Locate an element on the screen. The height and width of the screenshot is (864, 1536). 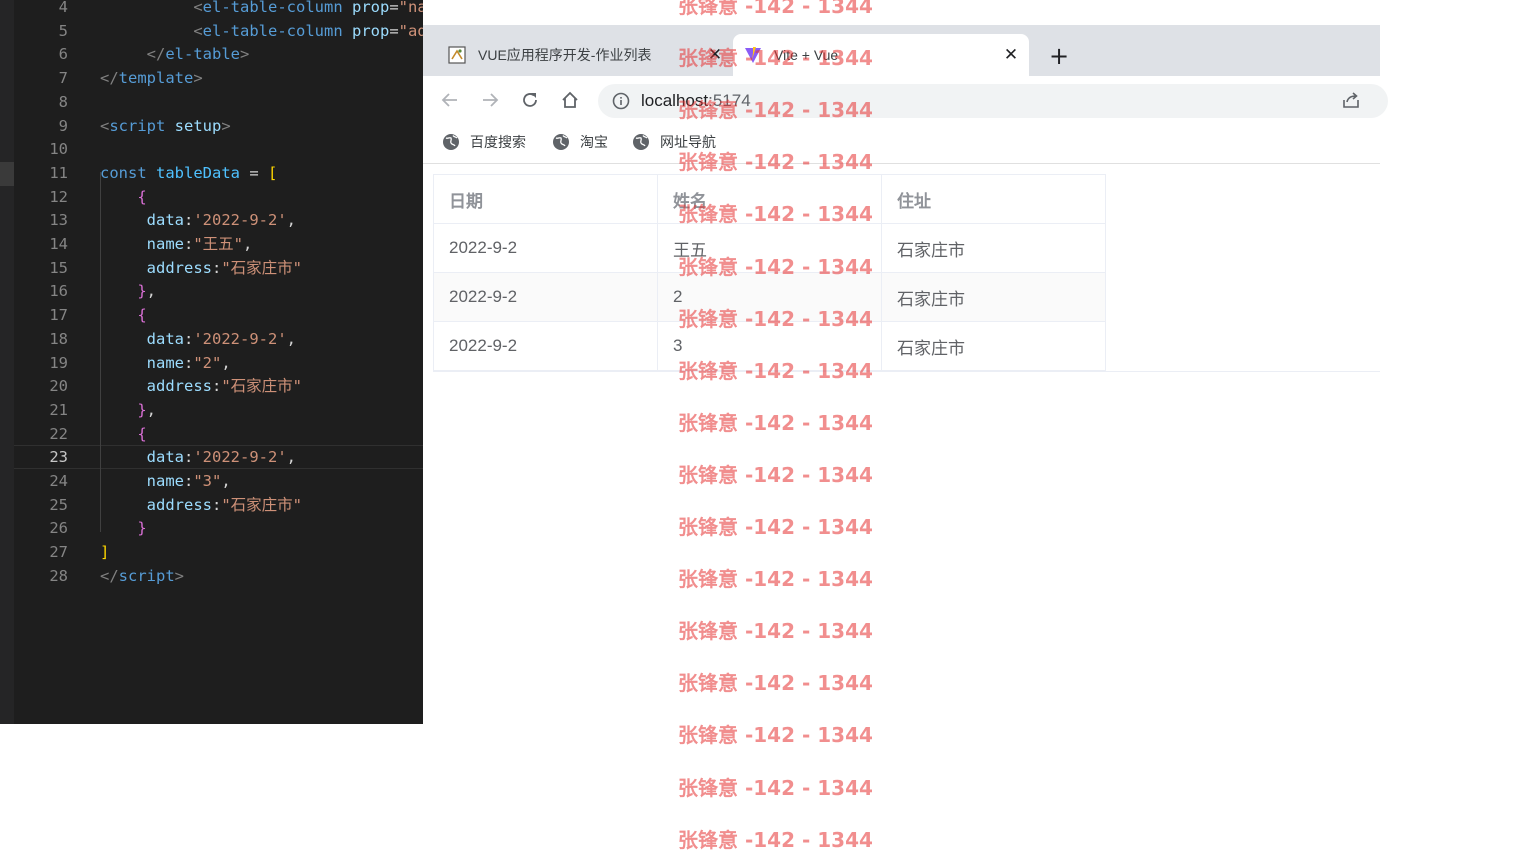
code-token: , is located at coordinates (248, 244).